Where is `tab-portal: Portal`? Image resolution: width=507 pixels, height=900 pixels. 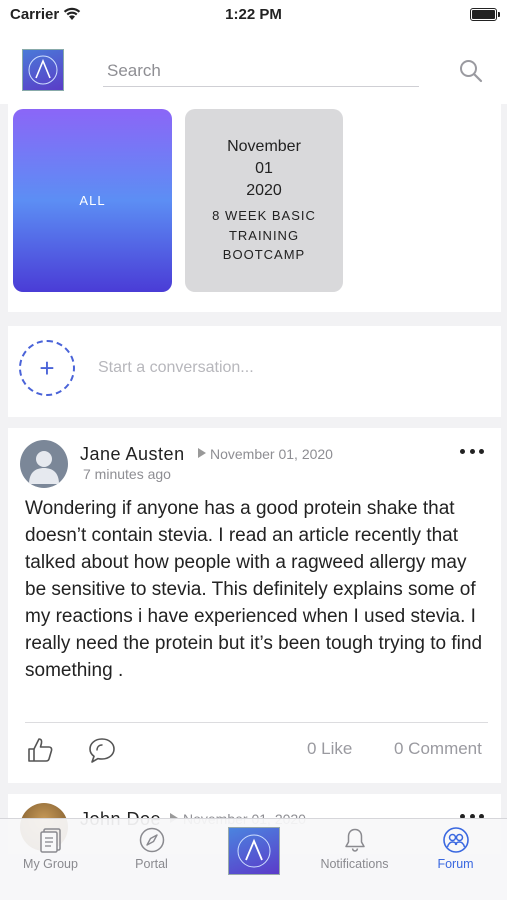 tab-portal: Portal is located at coordinates (151, 859).